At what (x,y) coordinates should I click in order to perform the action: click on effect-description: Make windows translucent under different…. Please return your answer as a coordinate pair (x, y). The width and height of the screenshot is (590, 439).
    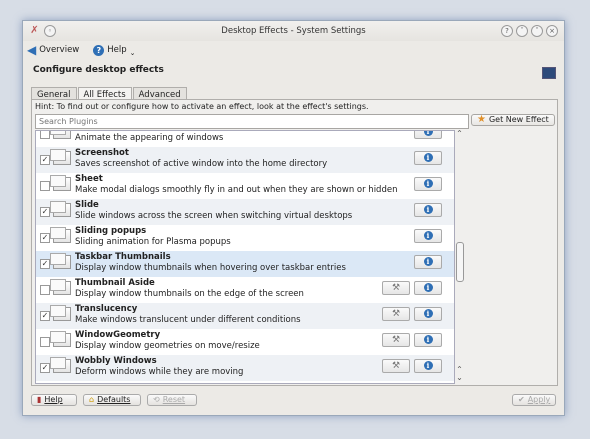
    Looking at the image, I should click on (188, 320).